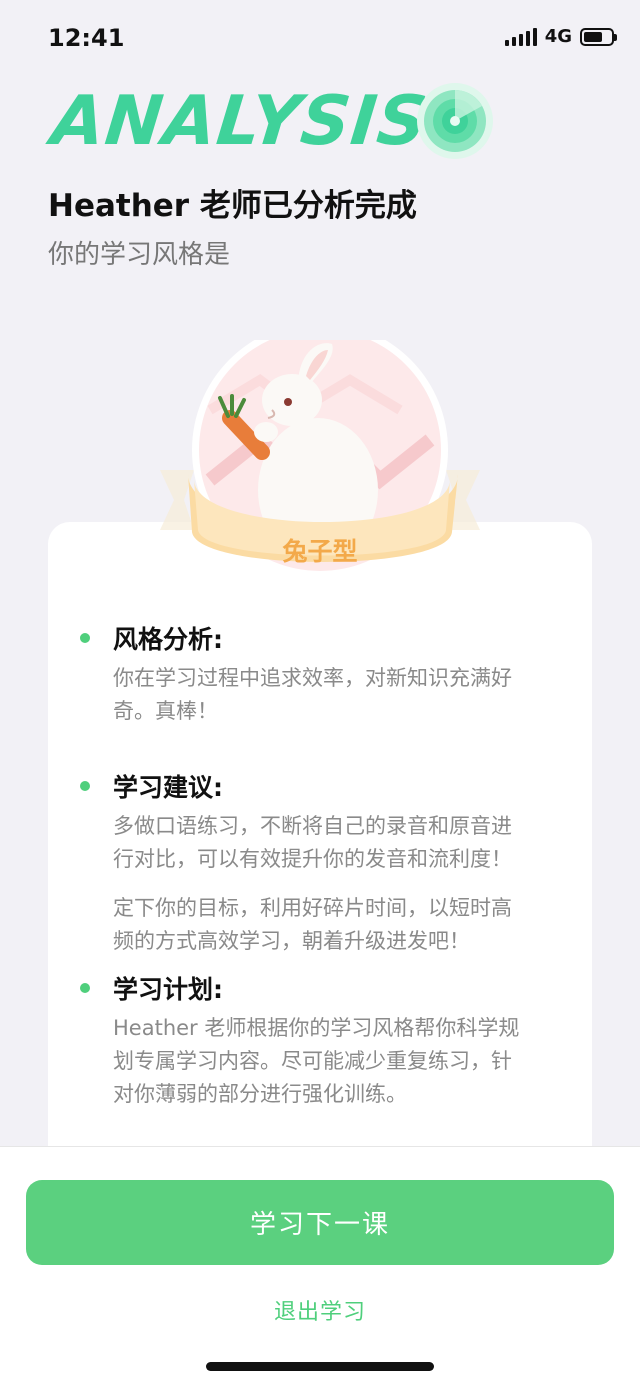 This screenshot has height=1385, width=640. Describe the element at coordinates (320, 40) in the screenshot. I see `status-bar: 12:41 4G` at that location.